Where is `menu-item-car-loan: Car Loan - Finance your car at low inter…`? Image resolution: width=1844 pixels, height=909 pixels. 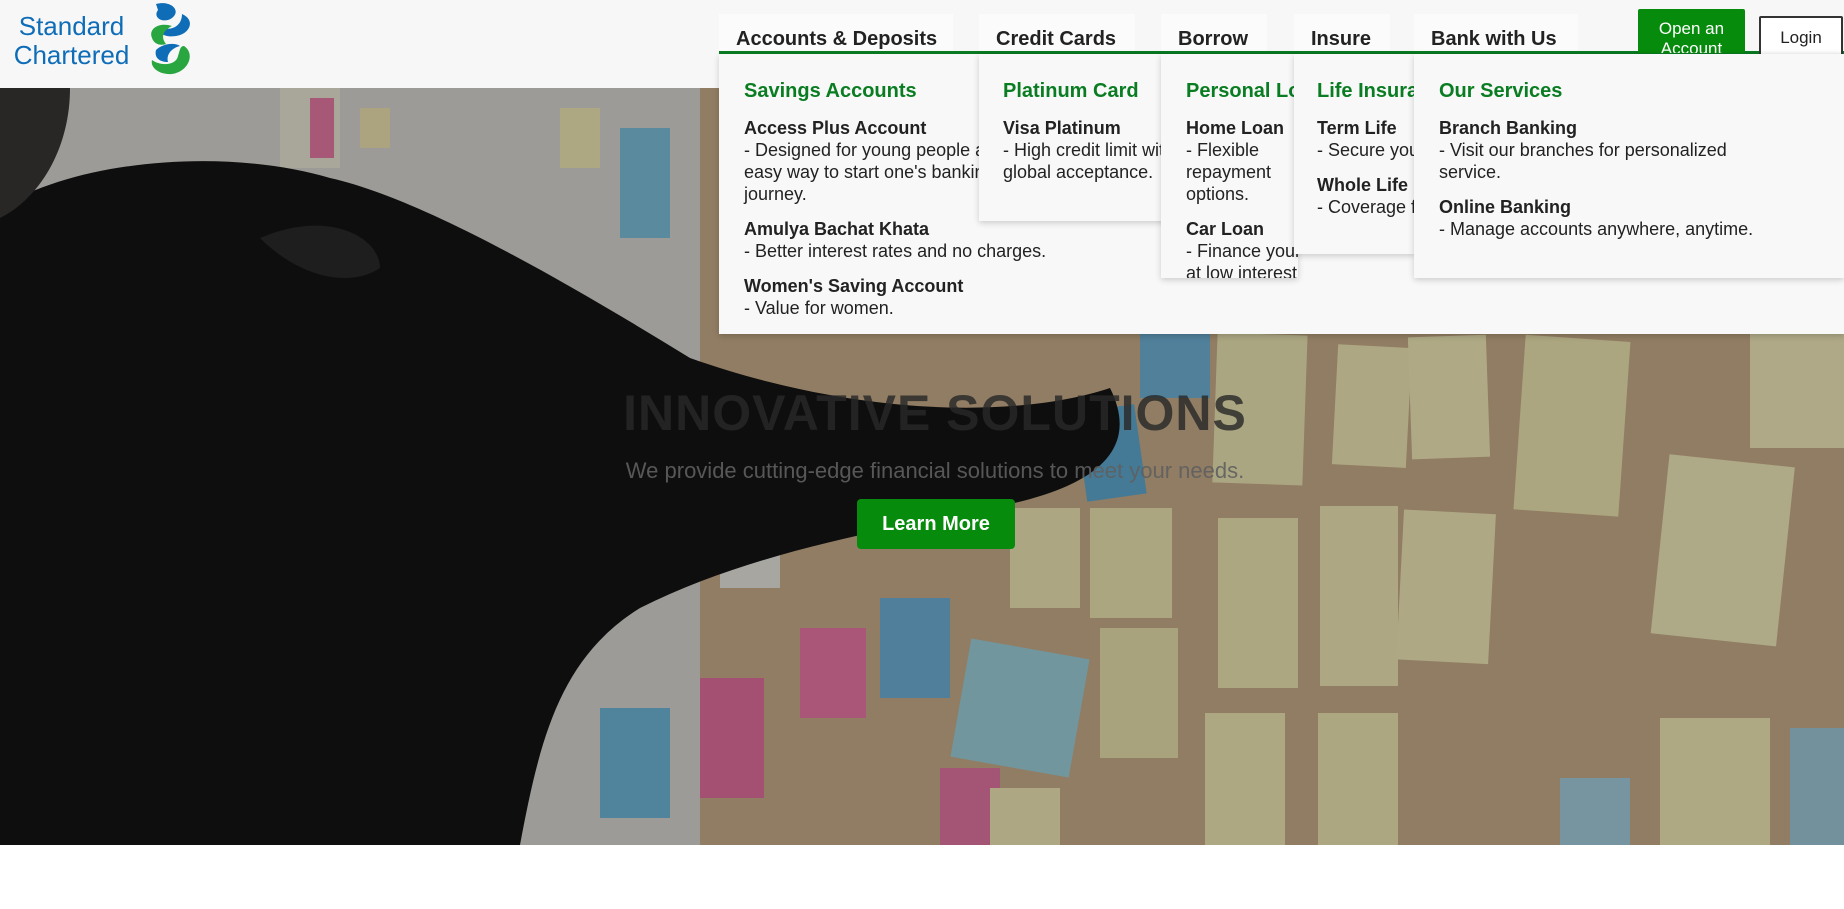 menu-item-car-loan: Car Loan - Finance your car at low inter… is located at coordinates (1242, 248).